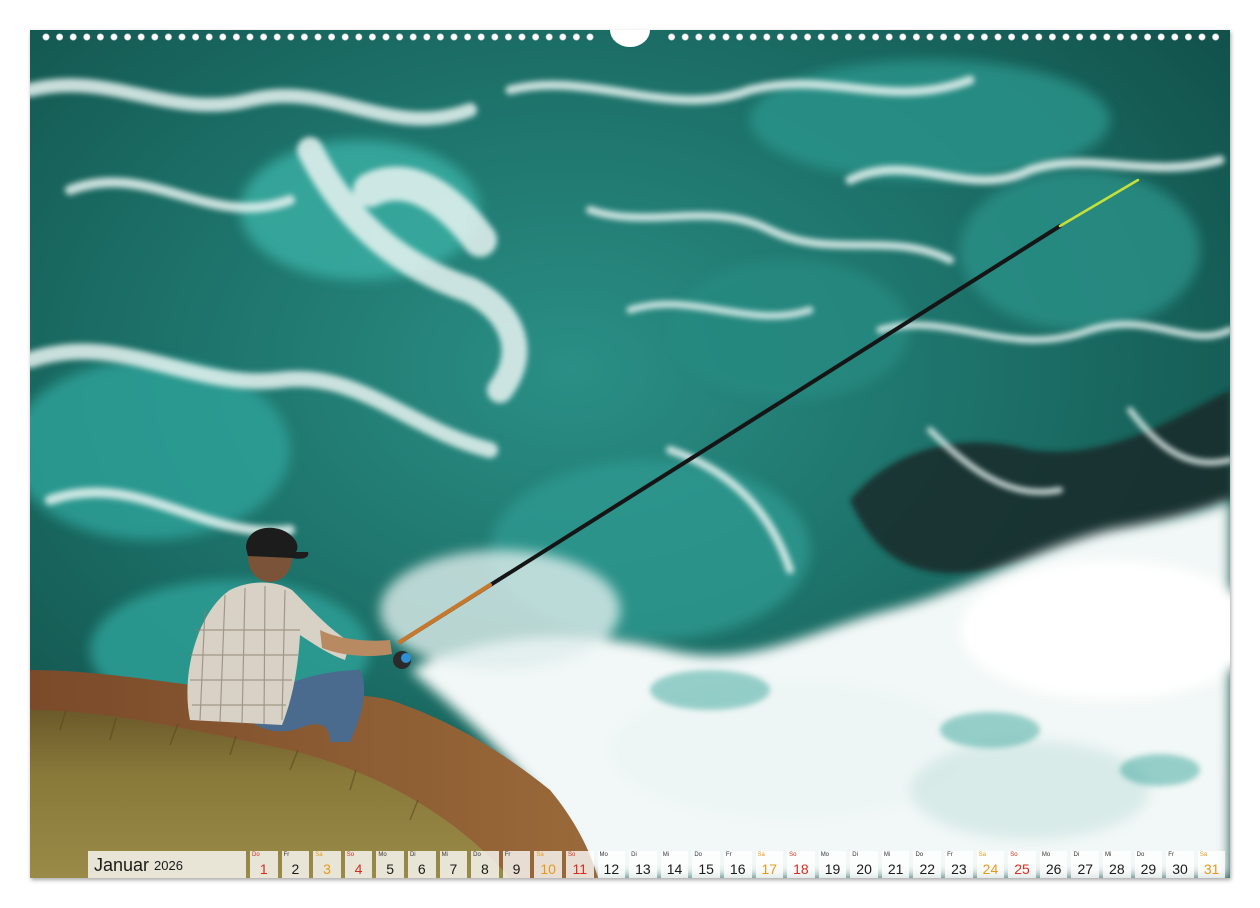 The image size is (1260, 908). What do you see at coordinates (1180, 869) in the screenshot?
I see `day-number: 30` at bounding box center [1180, 869].